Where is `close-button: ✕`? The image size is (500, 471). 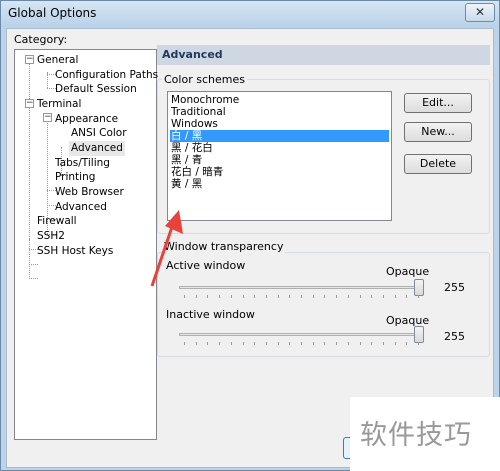
close-button: ✕ is located at coordinates (480, 12).